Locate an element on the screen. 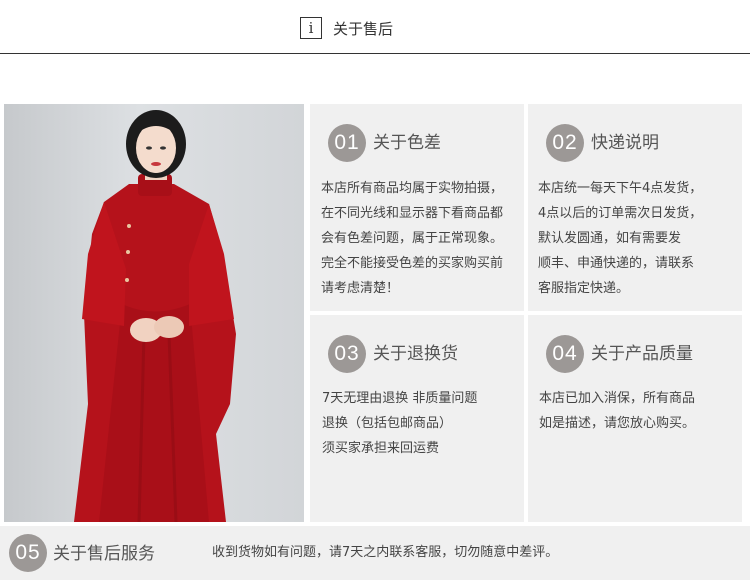  number-badge-icon: 04 is located at coordinates (565, 354).